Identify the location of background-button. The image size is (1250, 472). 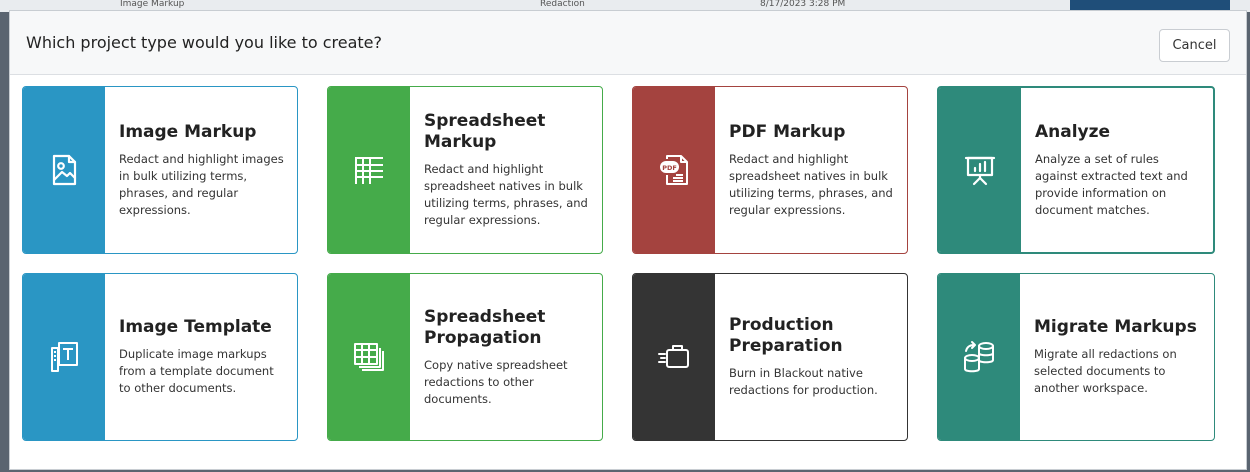
(1150, 5).